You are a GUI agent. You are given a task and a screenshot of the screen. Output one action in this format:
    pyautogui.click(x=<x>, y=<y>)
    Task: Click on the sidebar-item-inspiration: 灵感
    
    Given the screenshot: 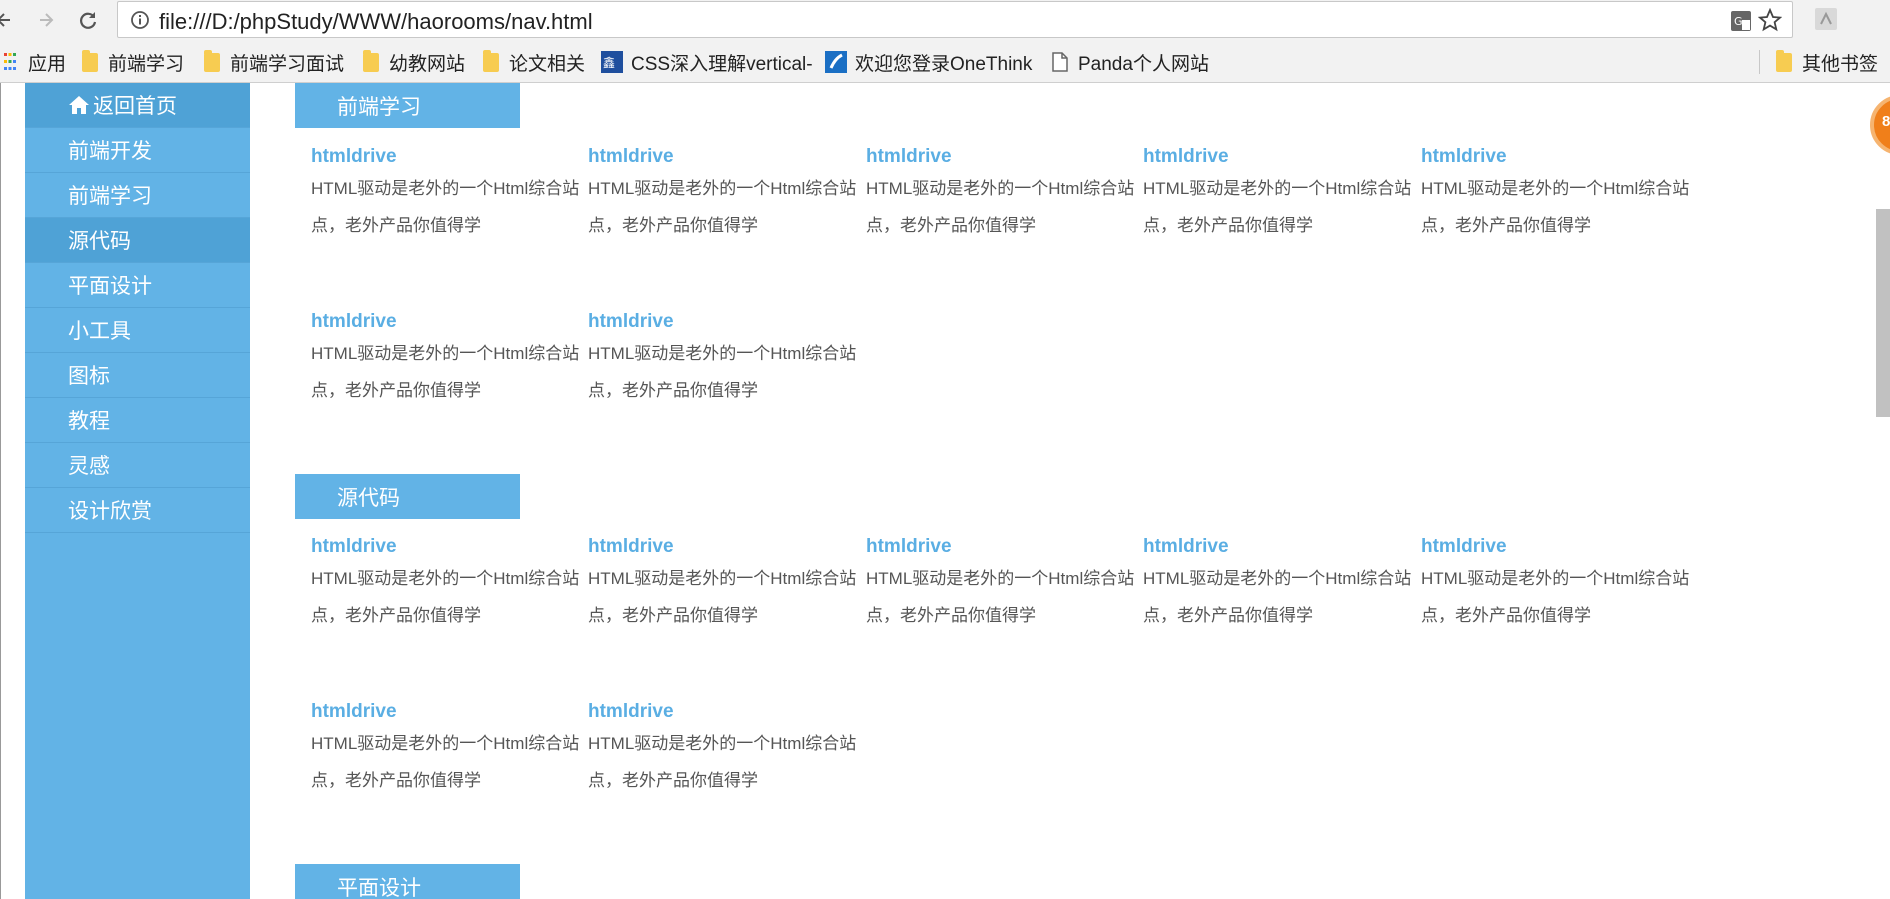 What is the action you would take?
    pyautogui.click(x=137, y=465)
    